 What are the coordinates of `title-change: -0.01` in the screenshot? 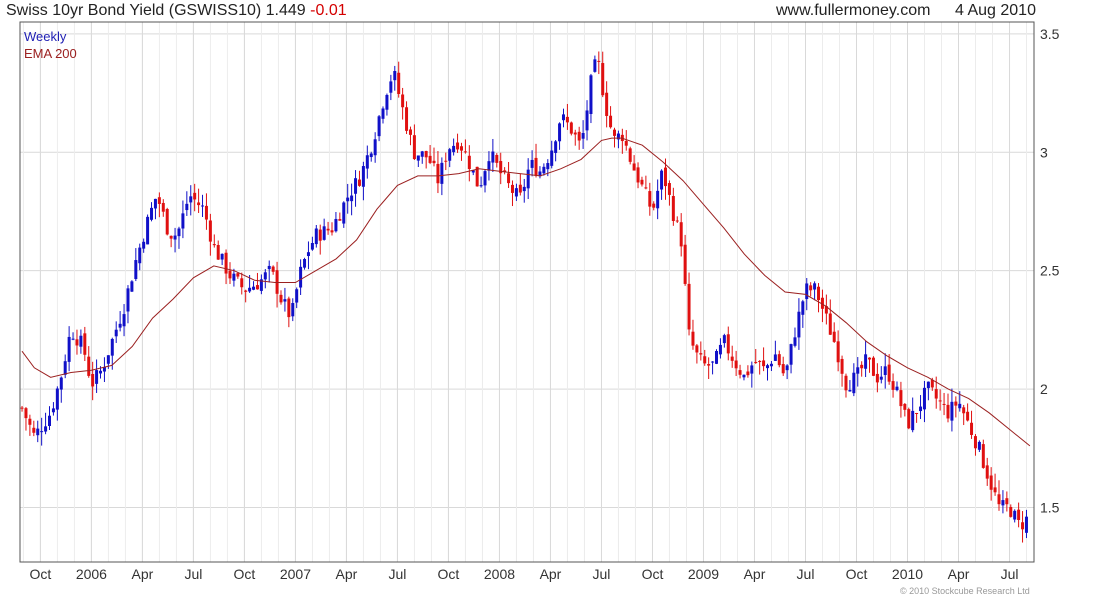 It's located at (328, 10).